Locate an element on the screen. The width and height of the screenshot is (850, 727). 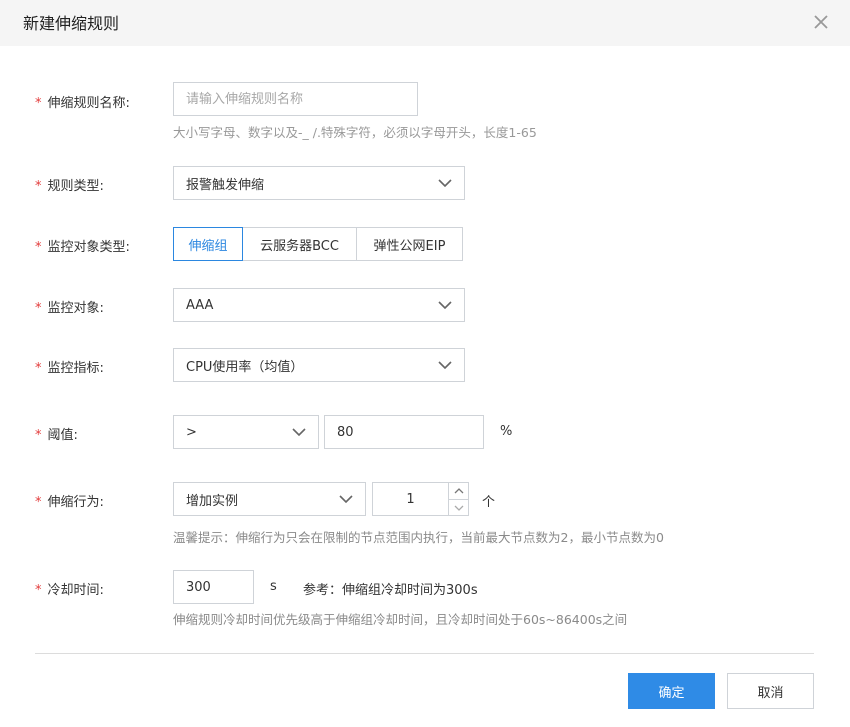
cooldown-reference: 参考：伸缩组冷却时间为300s is located at coordinates (390, 590).